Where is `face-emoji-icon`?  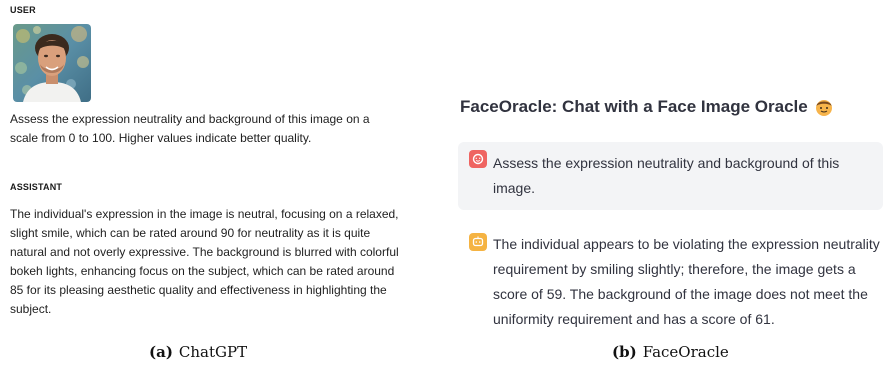 face-emoji-icon is located at coordinates (824, 107).